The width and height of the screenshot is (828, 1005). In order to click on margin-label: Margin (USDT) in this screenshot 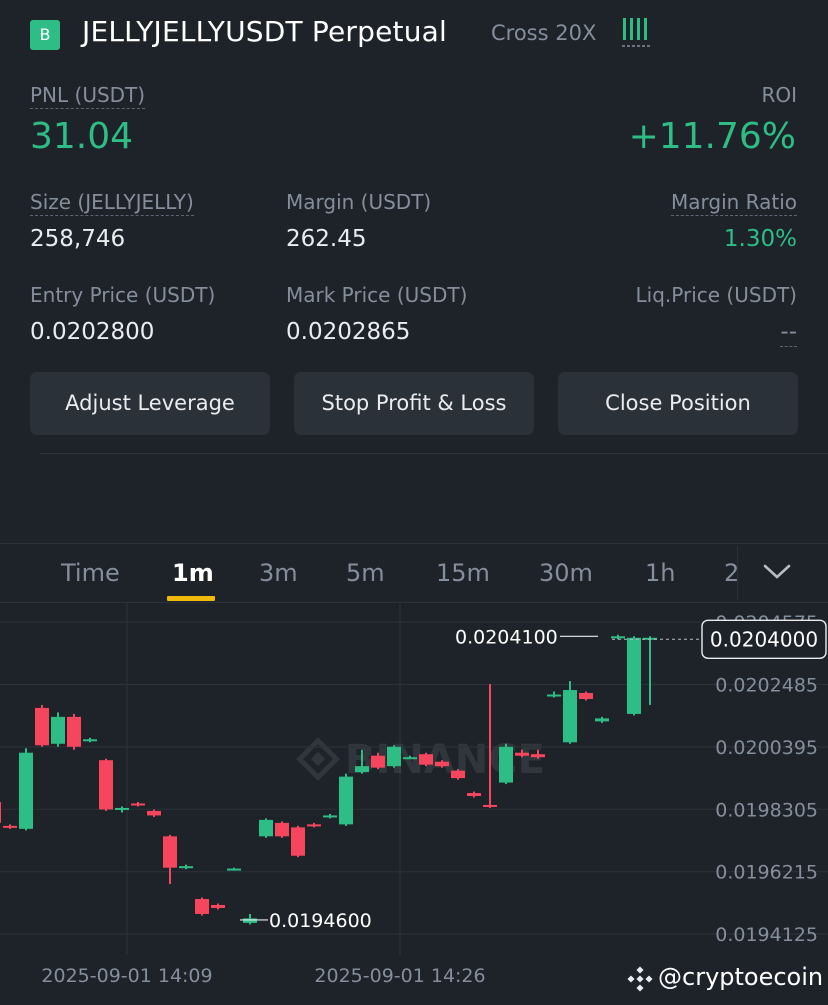, I will do `click(359, 202)`.